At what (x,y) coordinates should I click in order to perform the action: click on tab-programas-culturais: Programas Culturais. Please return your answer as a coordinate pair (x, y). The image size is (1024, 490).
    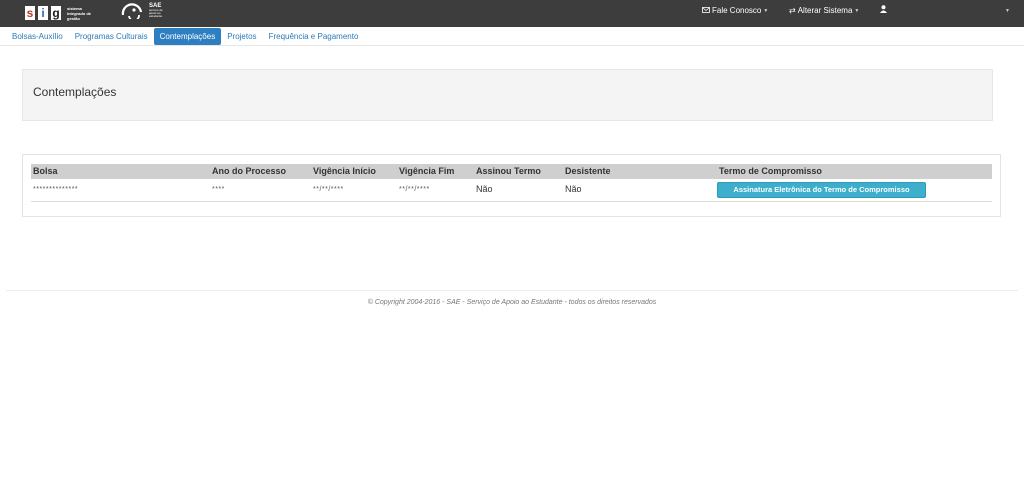
    Looking at the image, I should click on (111, 36).